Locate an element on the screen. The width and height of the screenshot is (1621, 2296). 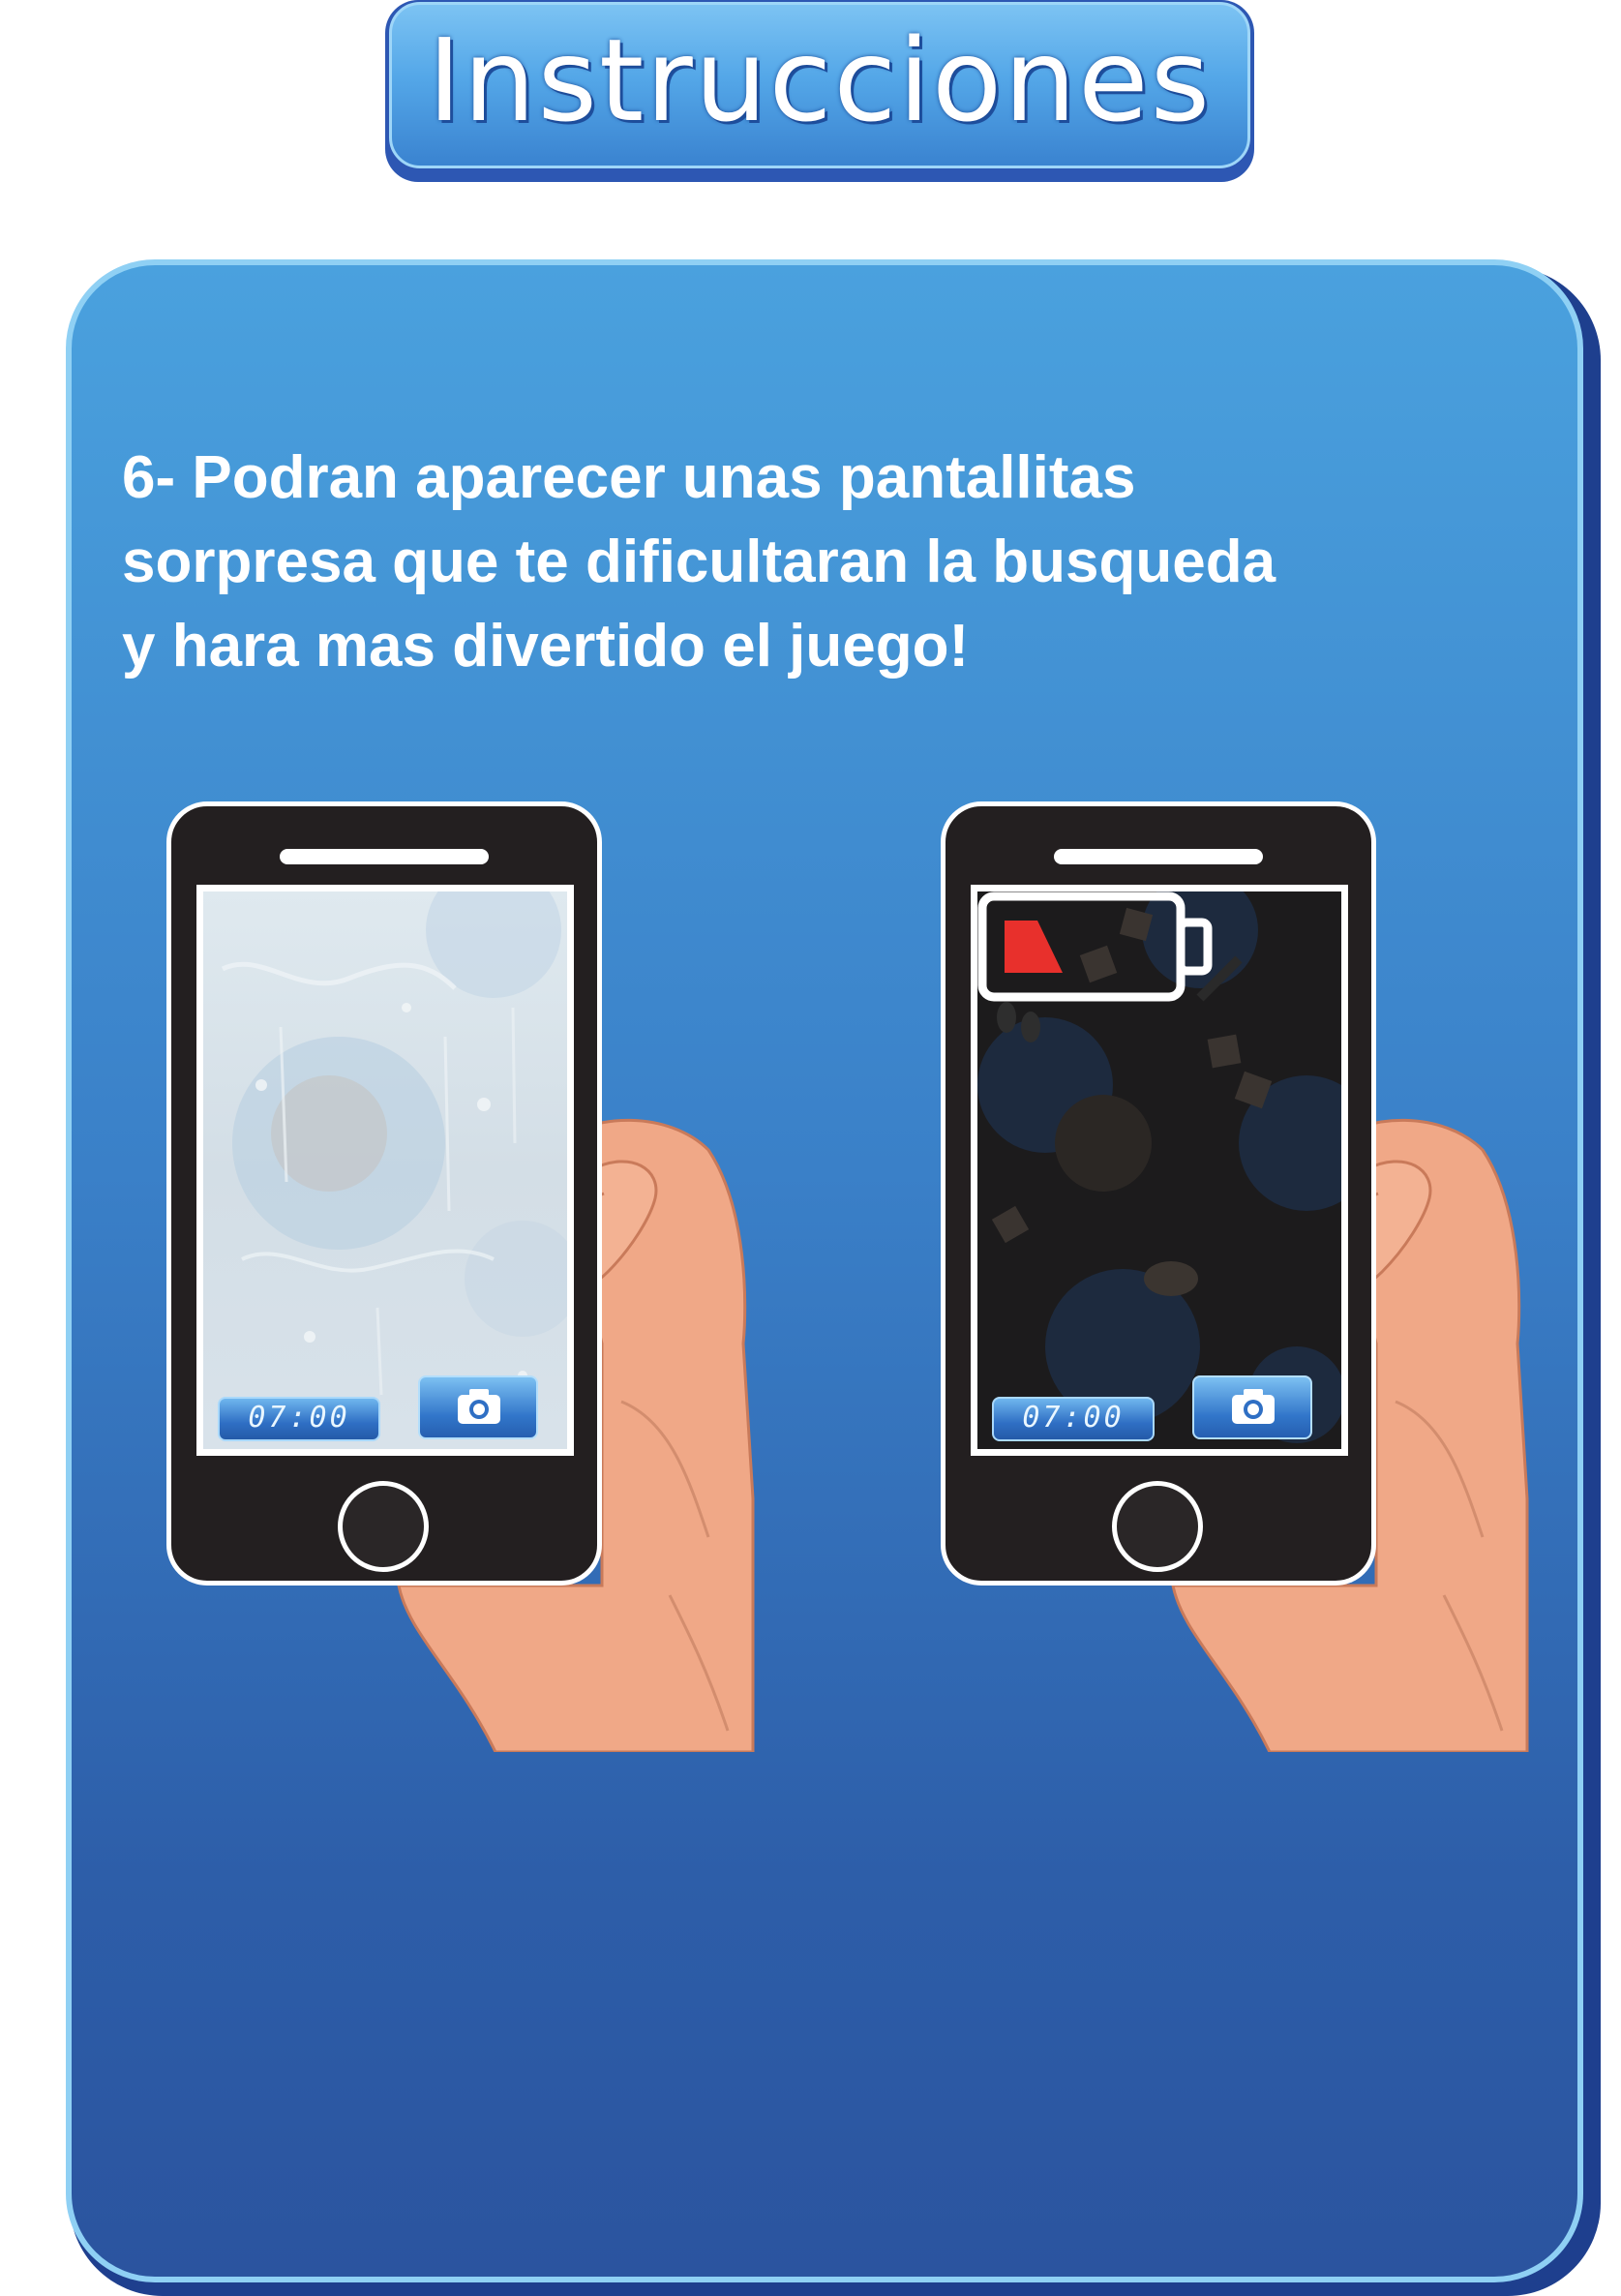
fog-texture is located at coordinates (385, 1170).